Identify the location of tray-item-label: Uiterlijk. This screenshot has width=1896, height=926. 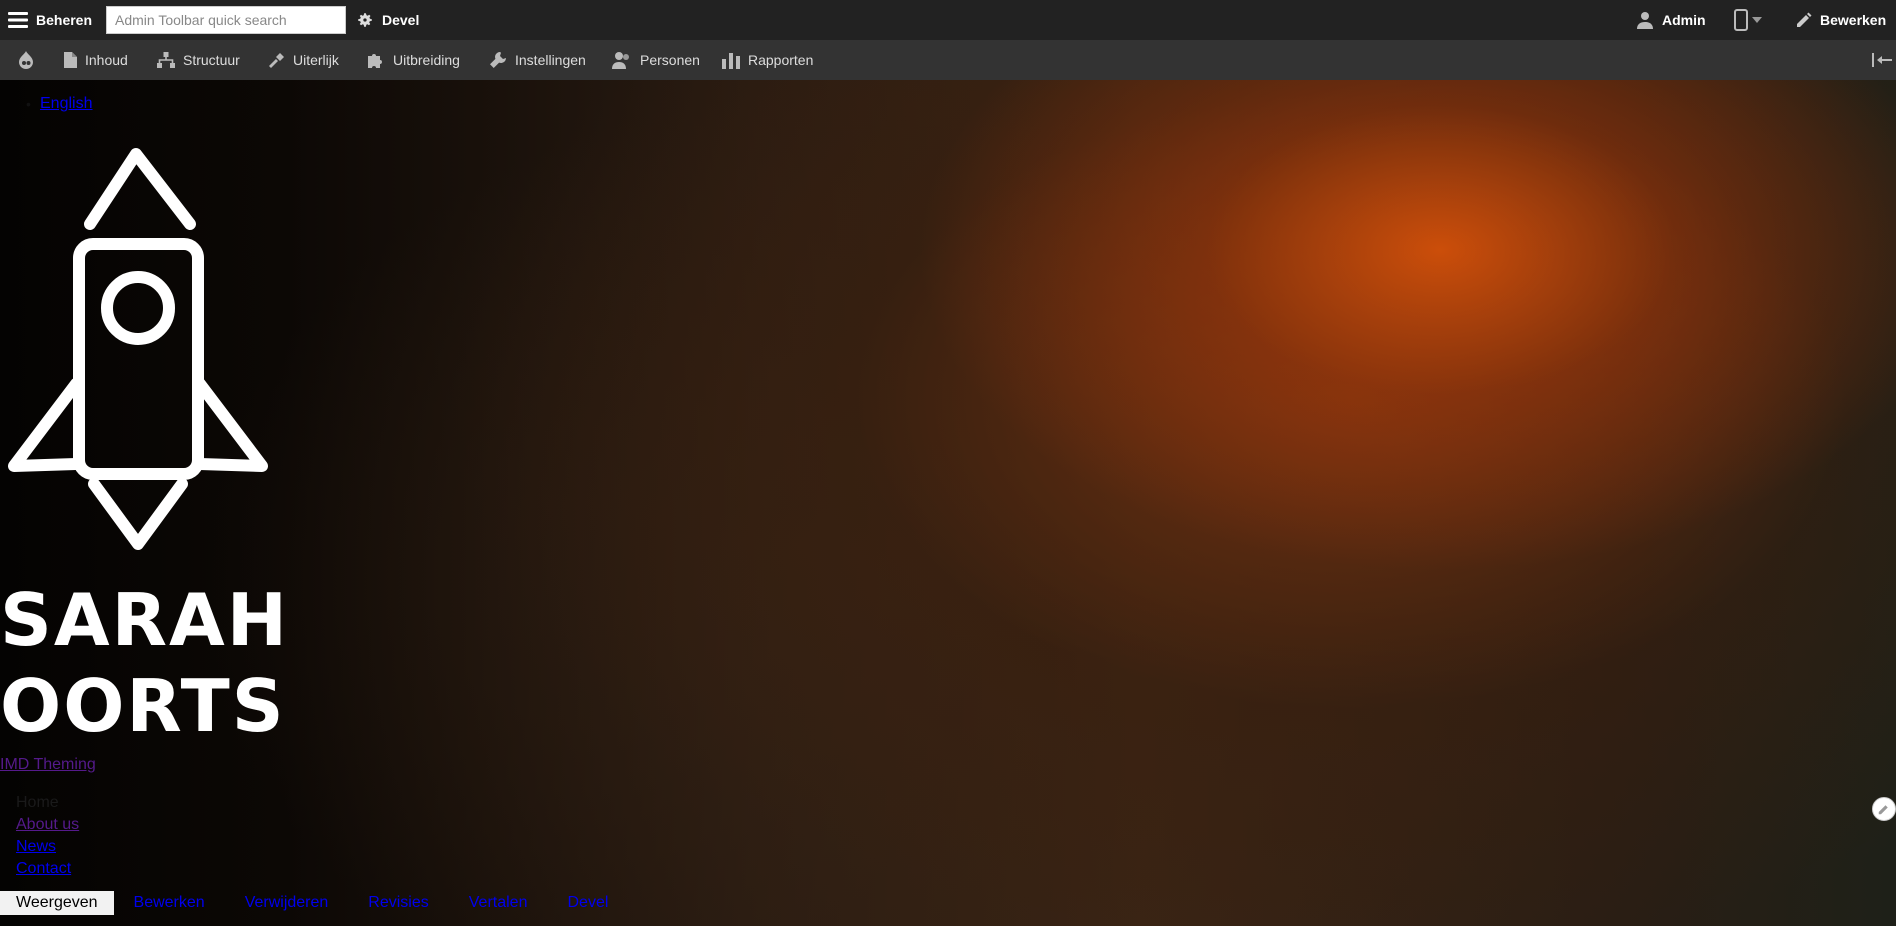
(316, 60).